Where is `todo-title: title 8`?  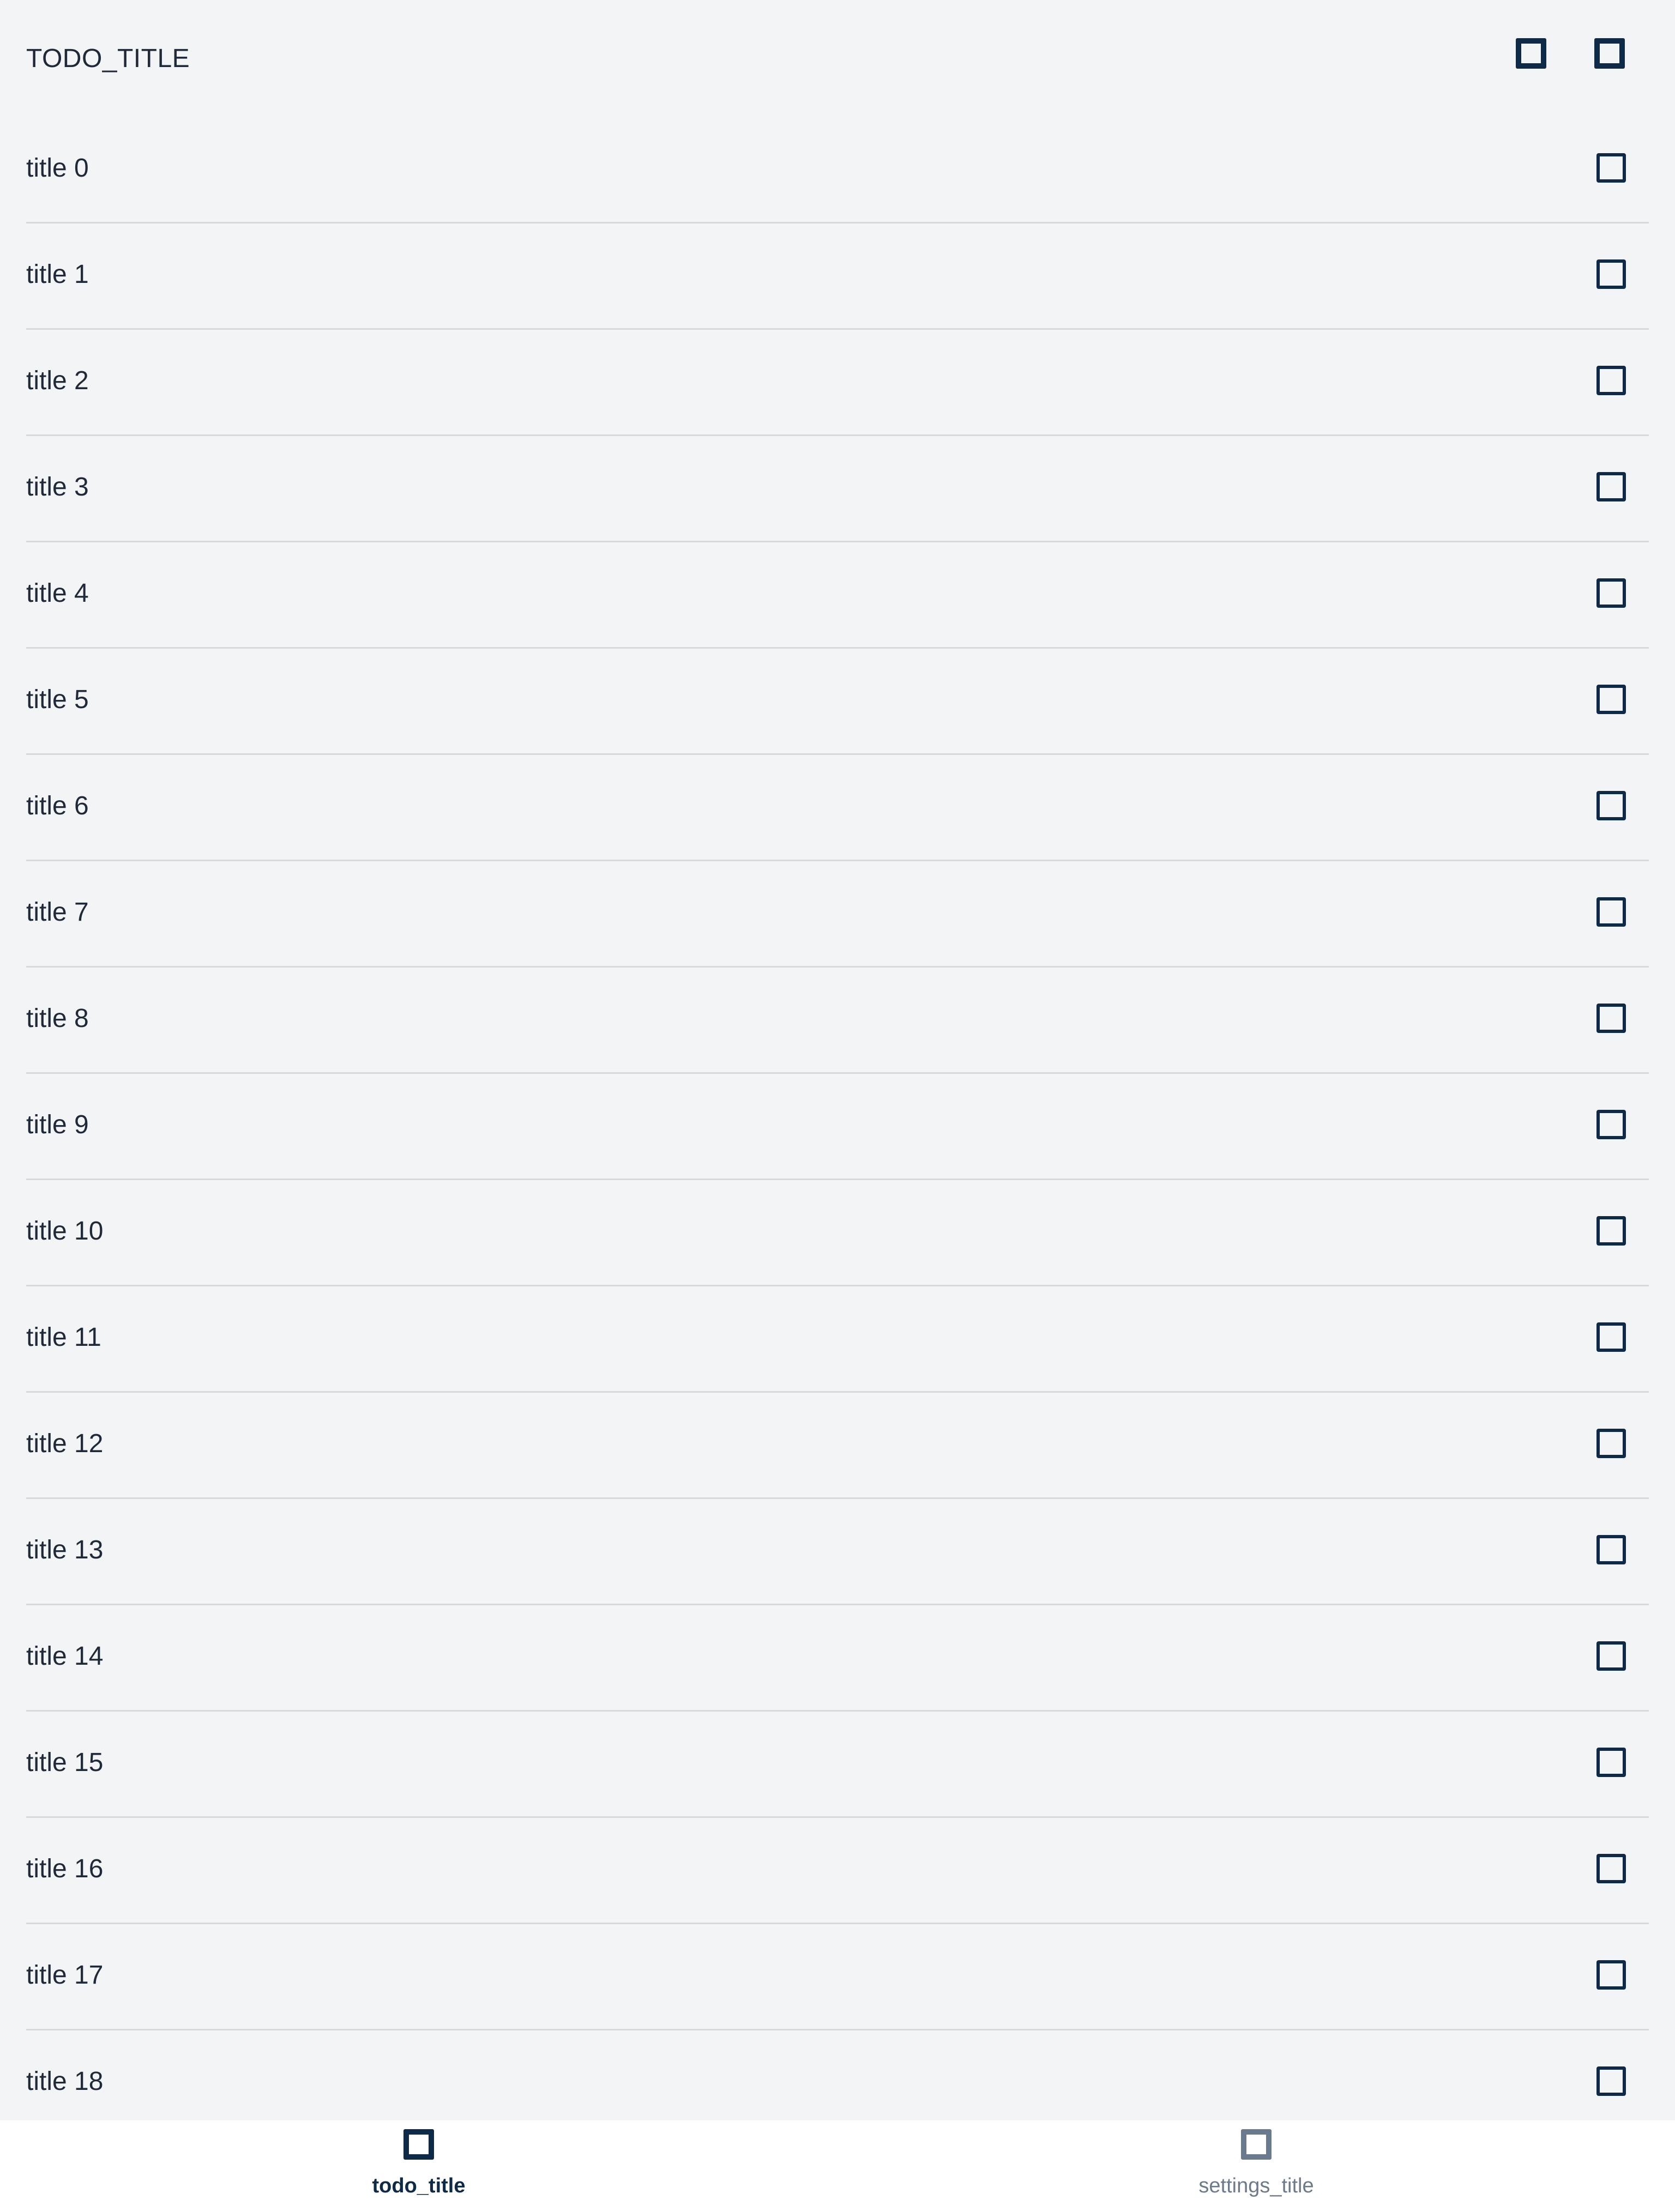
todo-title: title 8 is located at coordinates (57, 1018).